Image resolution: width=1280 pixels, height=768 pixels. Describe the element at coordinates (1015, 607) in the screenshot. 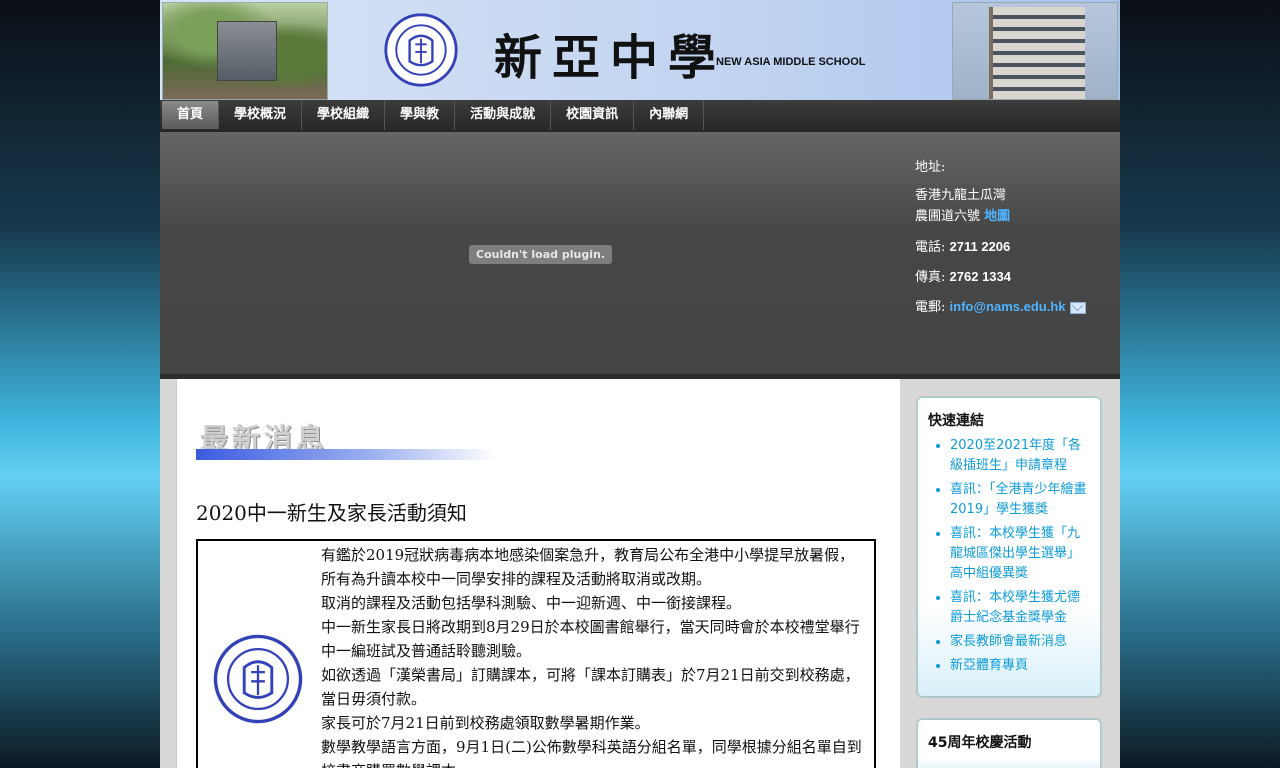

I see `quick-link: 喜訊：本校學生獲尤德爵士紀念基金獎學金` at that location.